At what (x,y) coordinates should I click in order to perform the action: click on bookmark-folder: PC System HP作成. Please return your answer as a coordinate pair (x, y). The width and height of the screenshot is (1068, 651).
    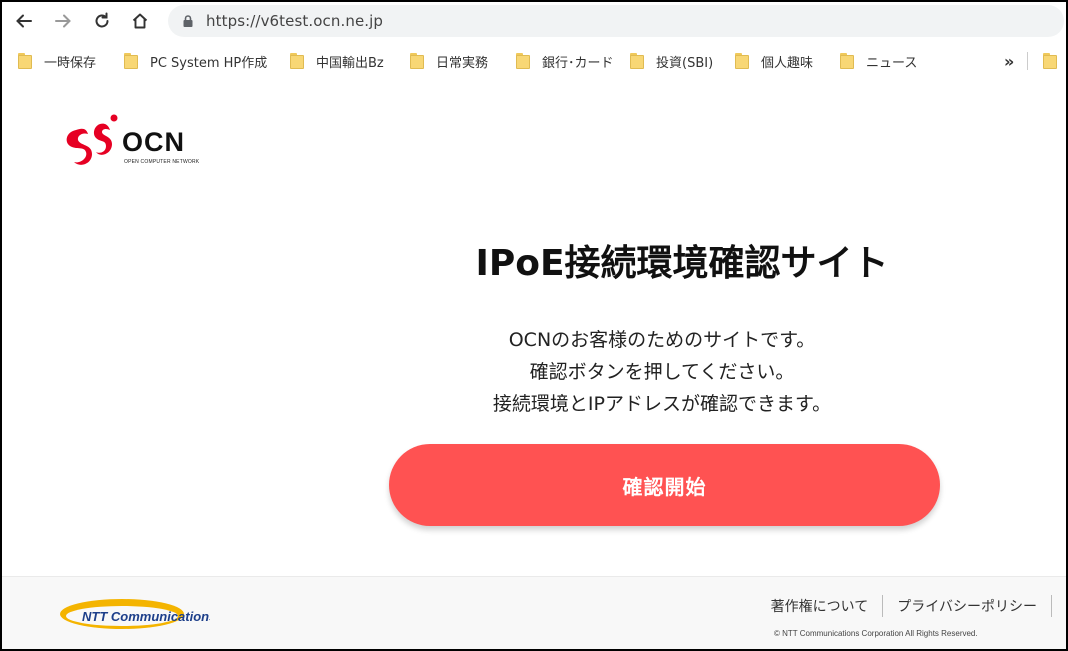
    Looking at the image, I should click on (195, 61).